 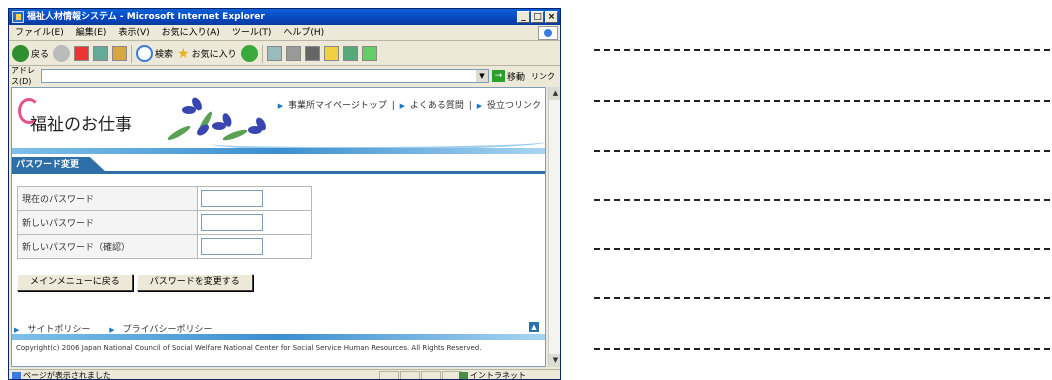 What do you see at coordinates (554, 360) in the screenshot?
I see `scroll-down-arrow-icon: ▼` at bounding box center [554, 360].